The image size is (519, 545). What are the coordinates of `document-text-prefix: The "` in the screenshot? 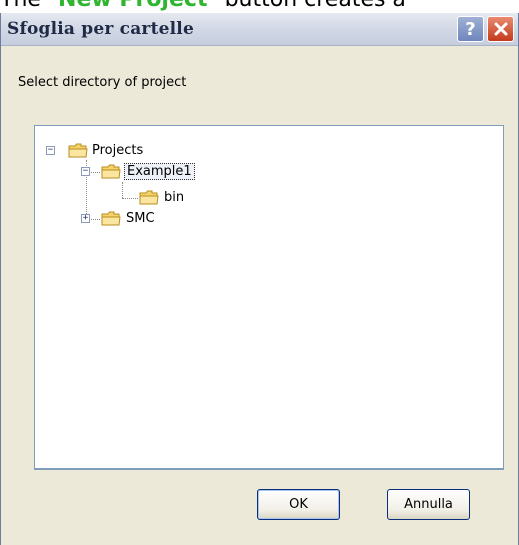 It's located at (29, 6).